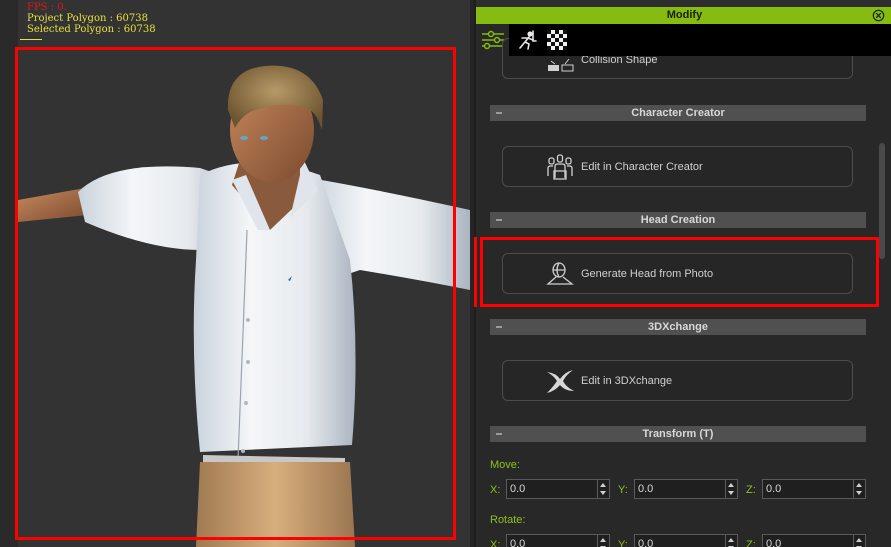  What do you see at coordinates (560, 381) in the screenshot?
I see `3dxchange-icon` at bounding box center [560, 381].